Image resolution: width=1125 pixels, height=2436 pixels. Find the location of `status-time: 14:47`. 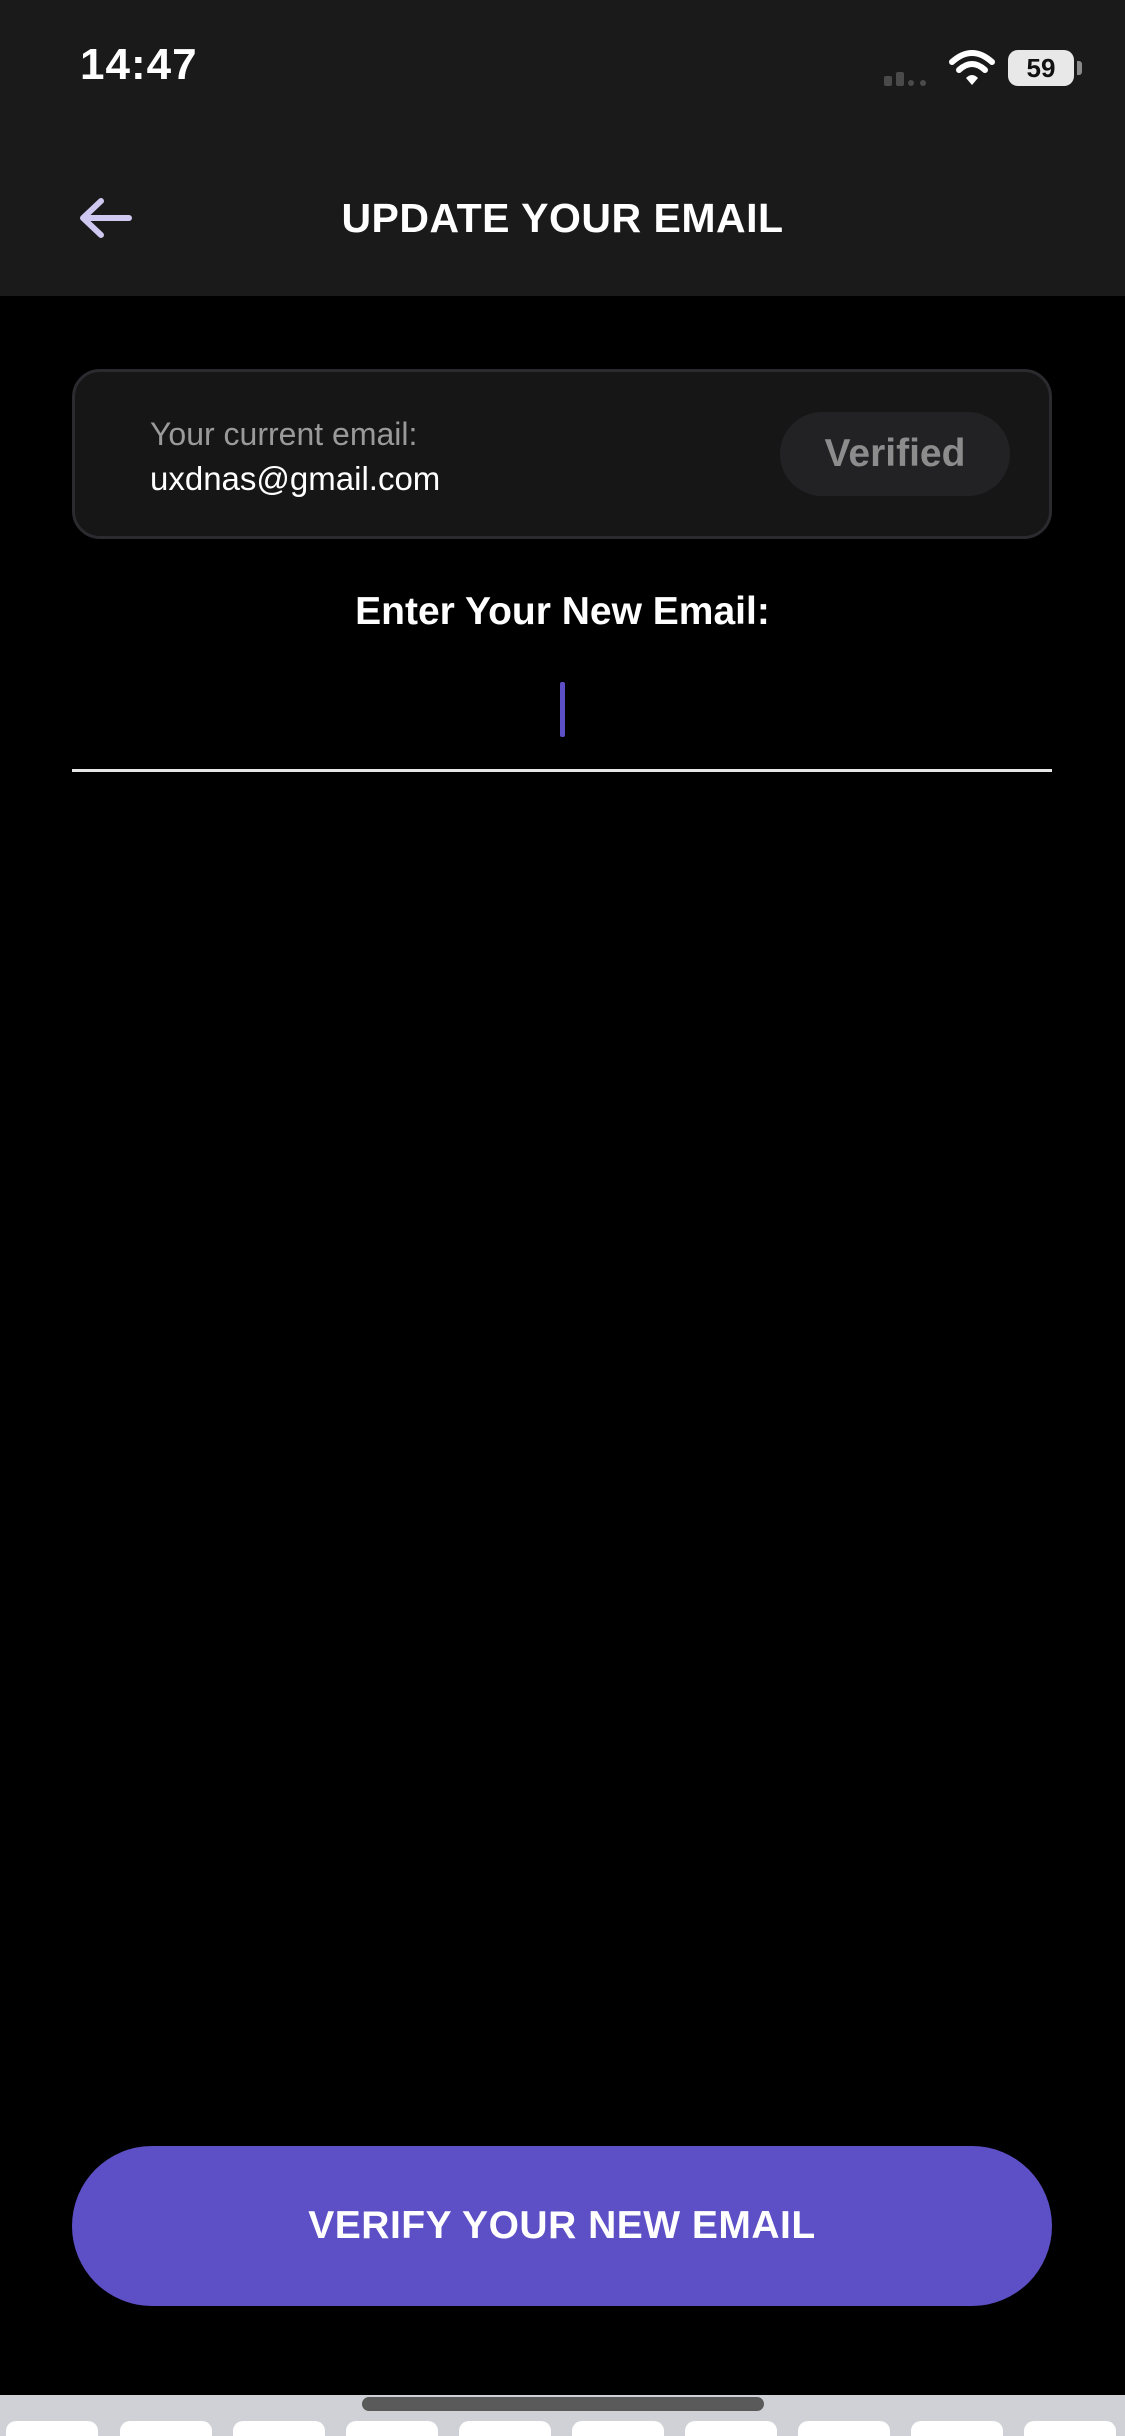

status-time: 14:47 is located at coordinates (139, 64).